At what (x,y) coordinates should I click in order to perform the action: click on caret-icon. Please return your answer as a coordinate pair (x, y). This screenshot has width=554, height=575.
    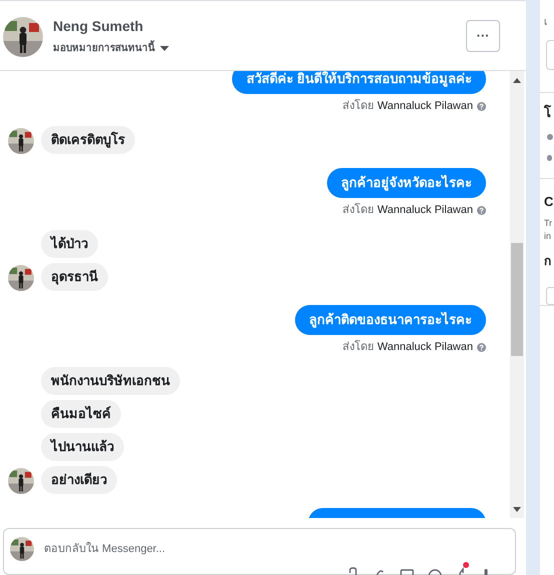
    Looking at the image, I should click on (164, 48).